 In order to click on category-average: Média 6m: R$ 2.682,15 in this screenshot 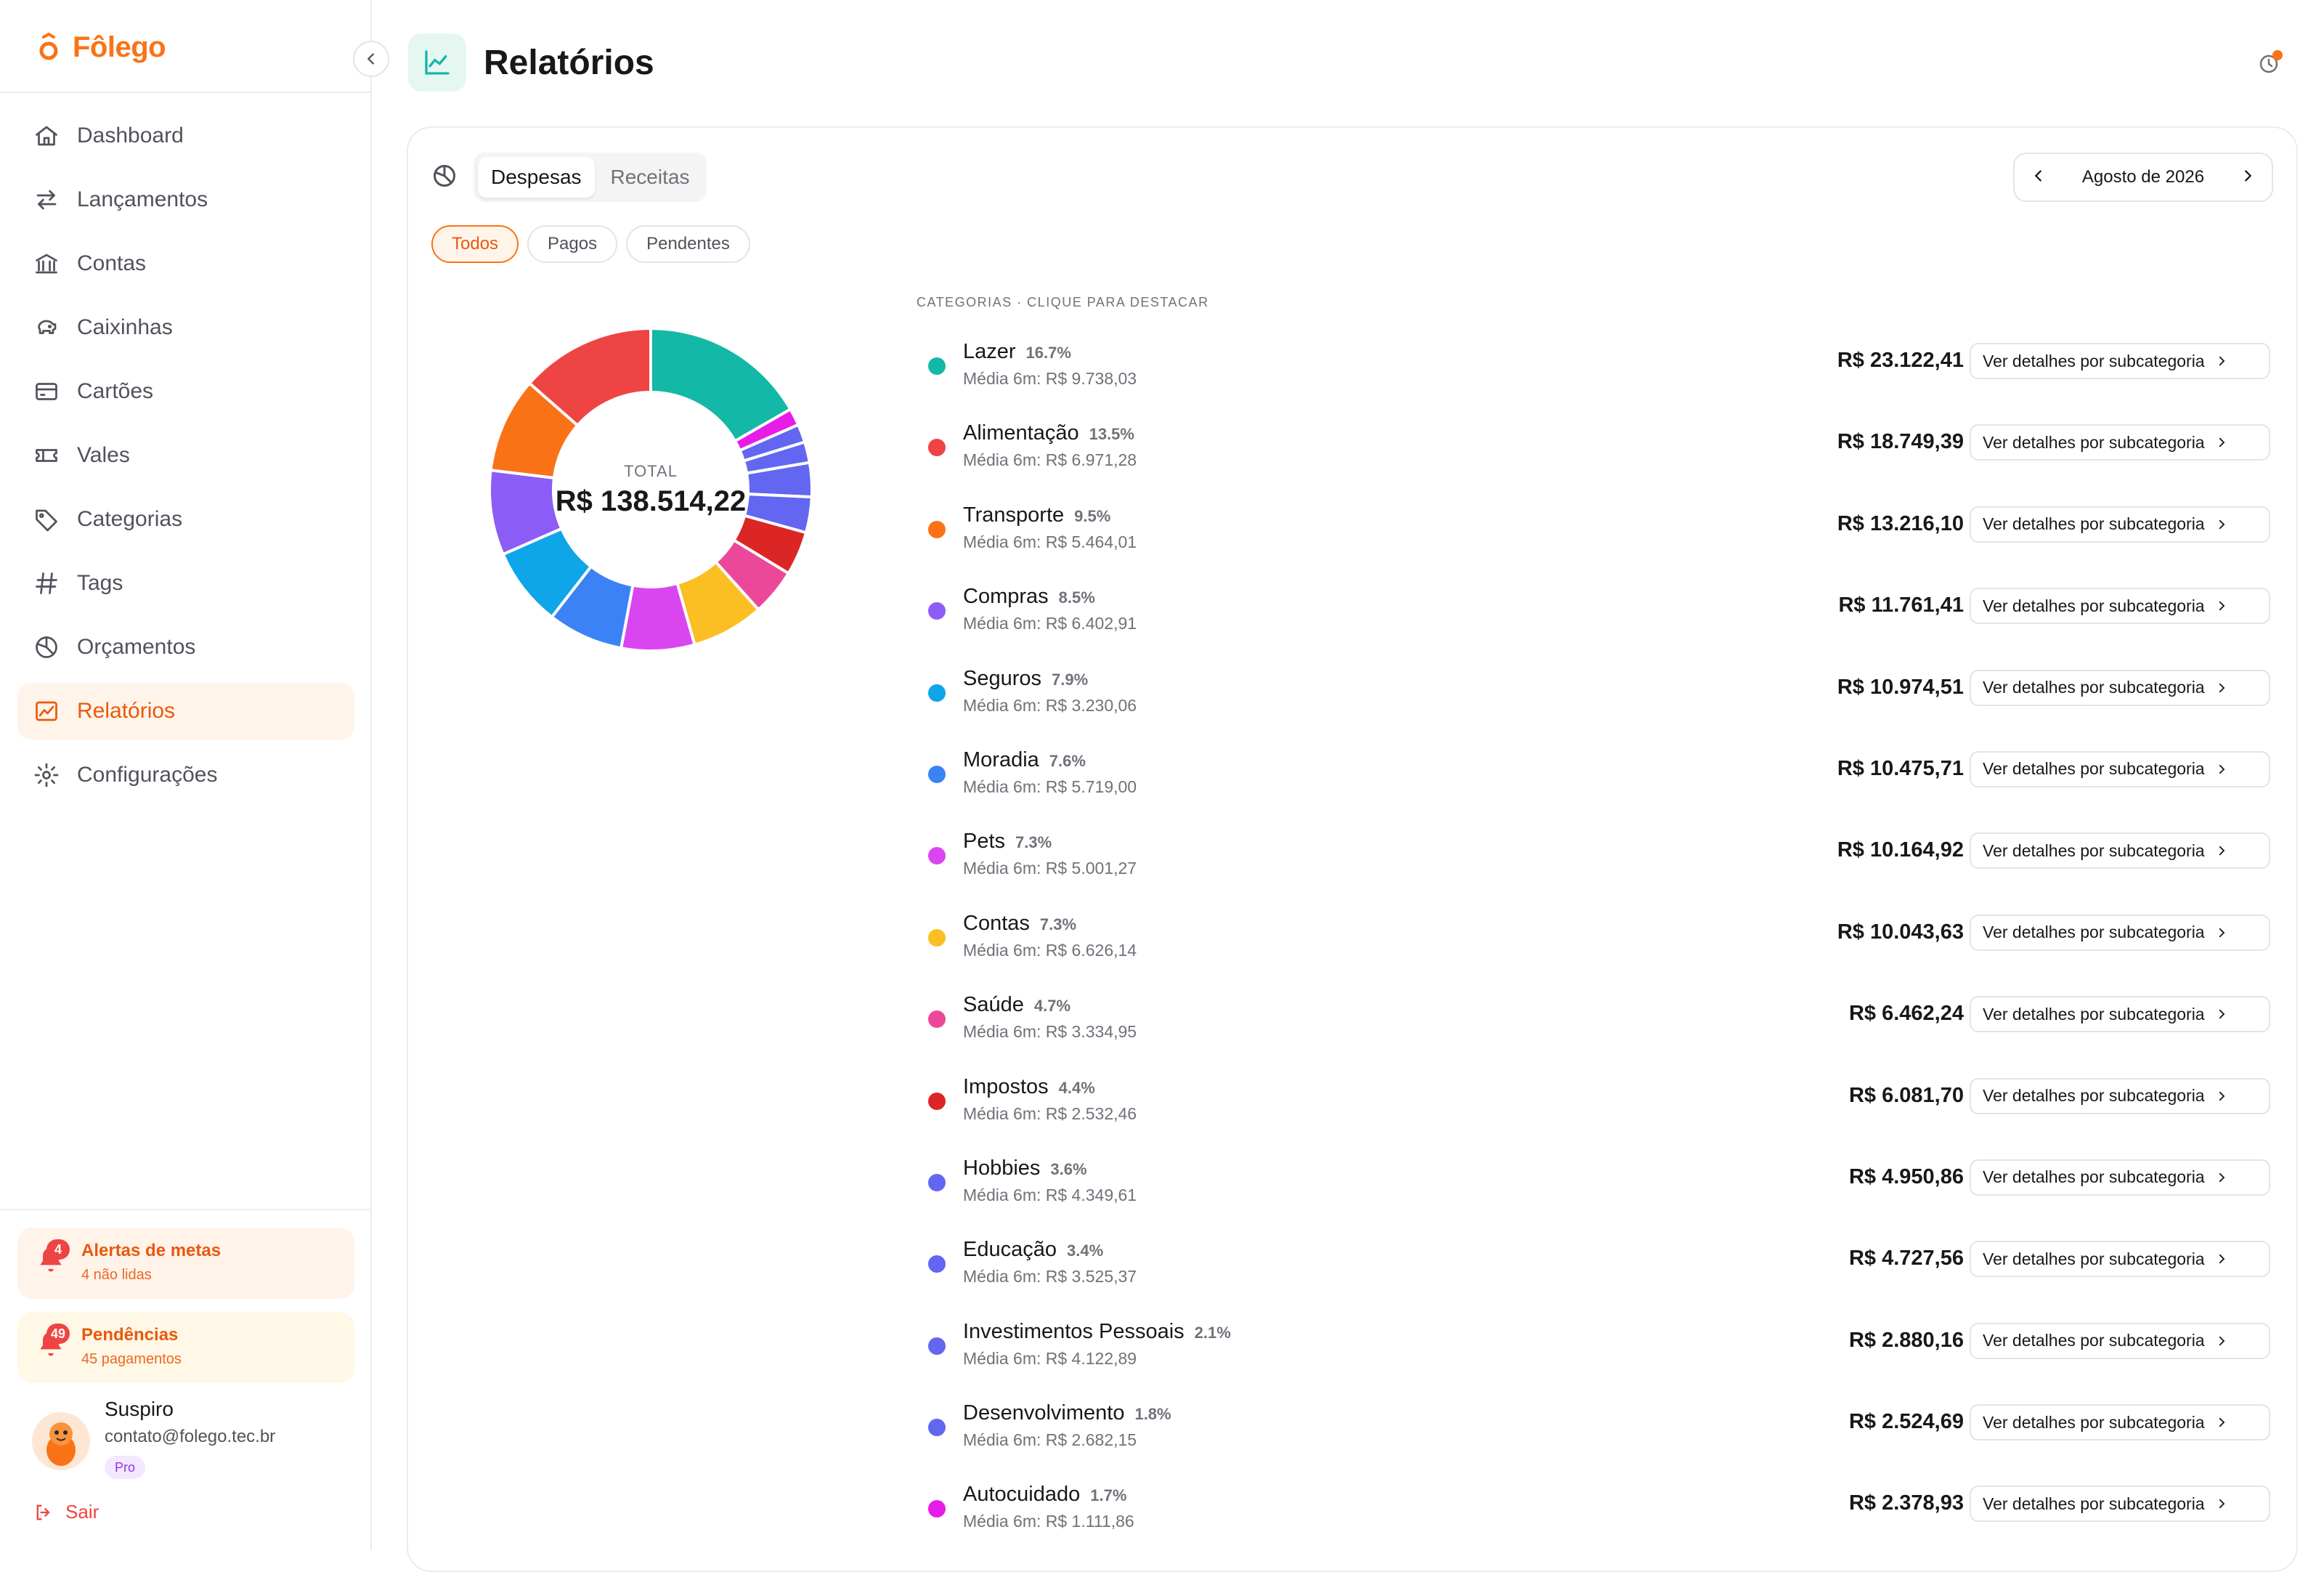, I will do `click(1050, 1440)`.